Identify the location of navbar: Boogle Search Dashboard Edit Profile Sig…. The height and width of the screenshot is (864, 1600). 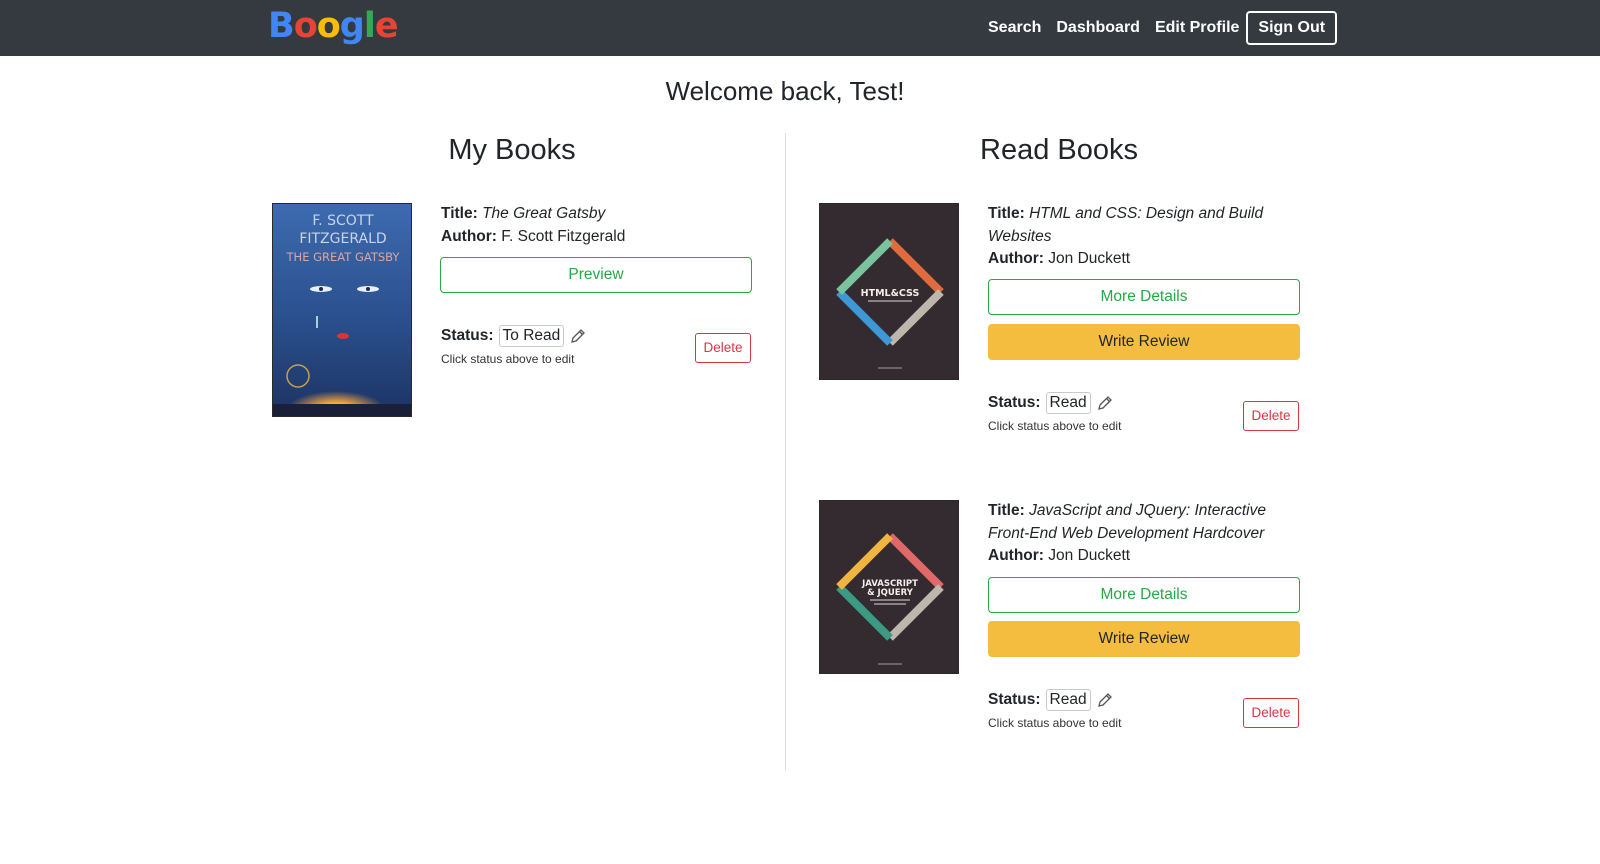
(800, 28).